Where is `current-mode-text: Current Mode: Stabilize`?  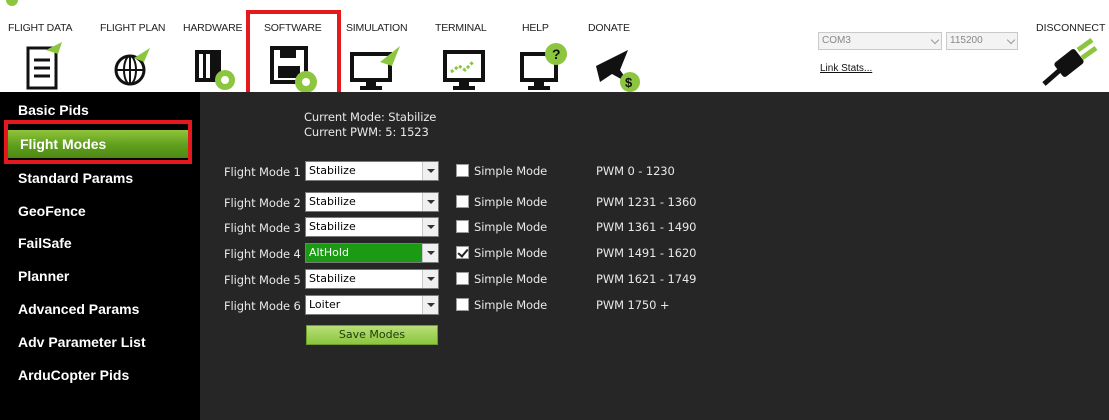 current-mode-text: Current Mode: Stabilize is located at coordinates (370, 117).